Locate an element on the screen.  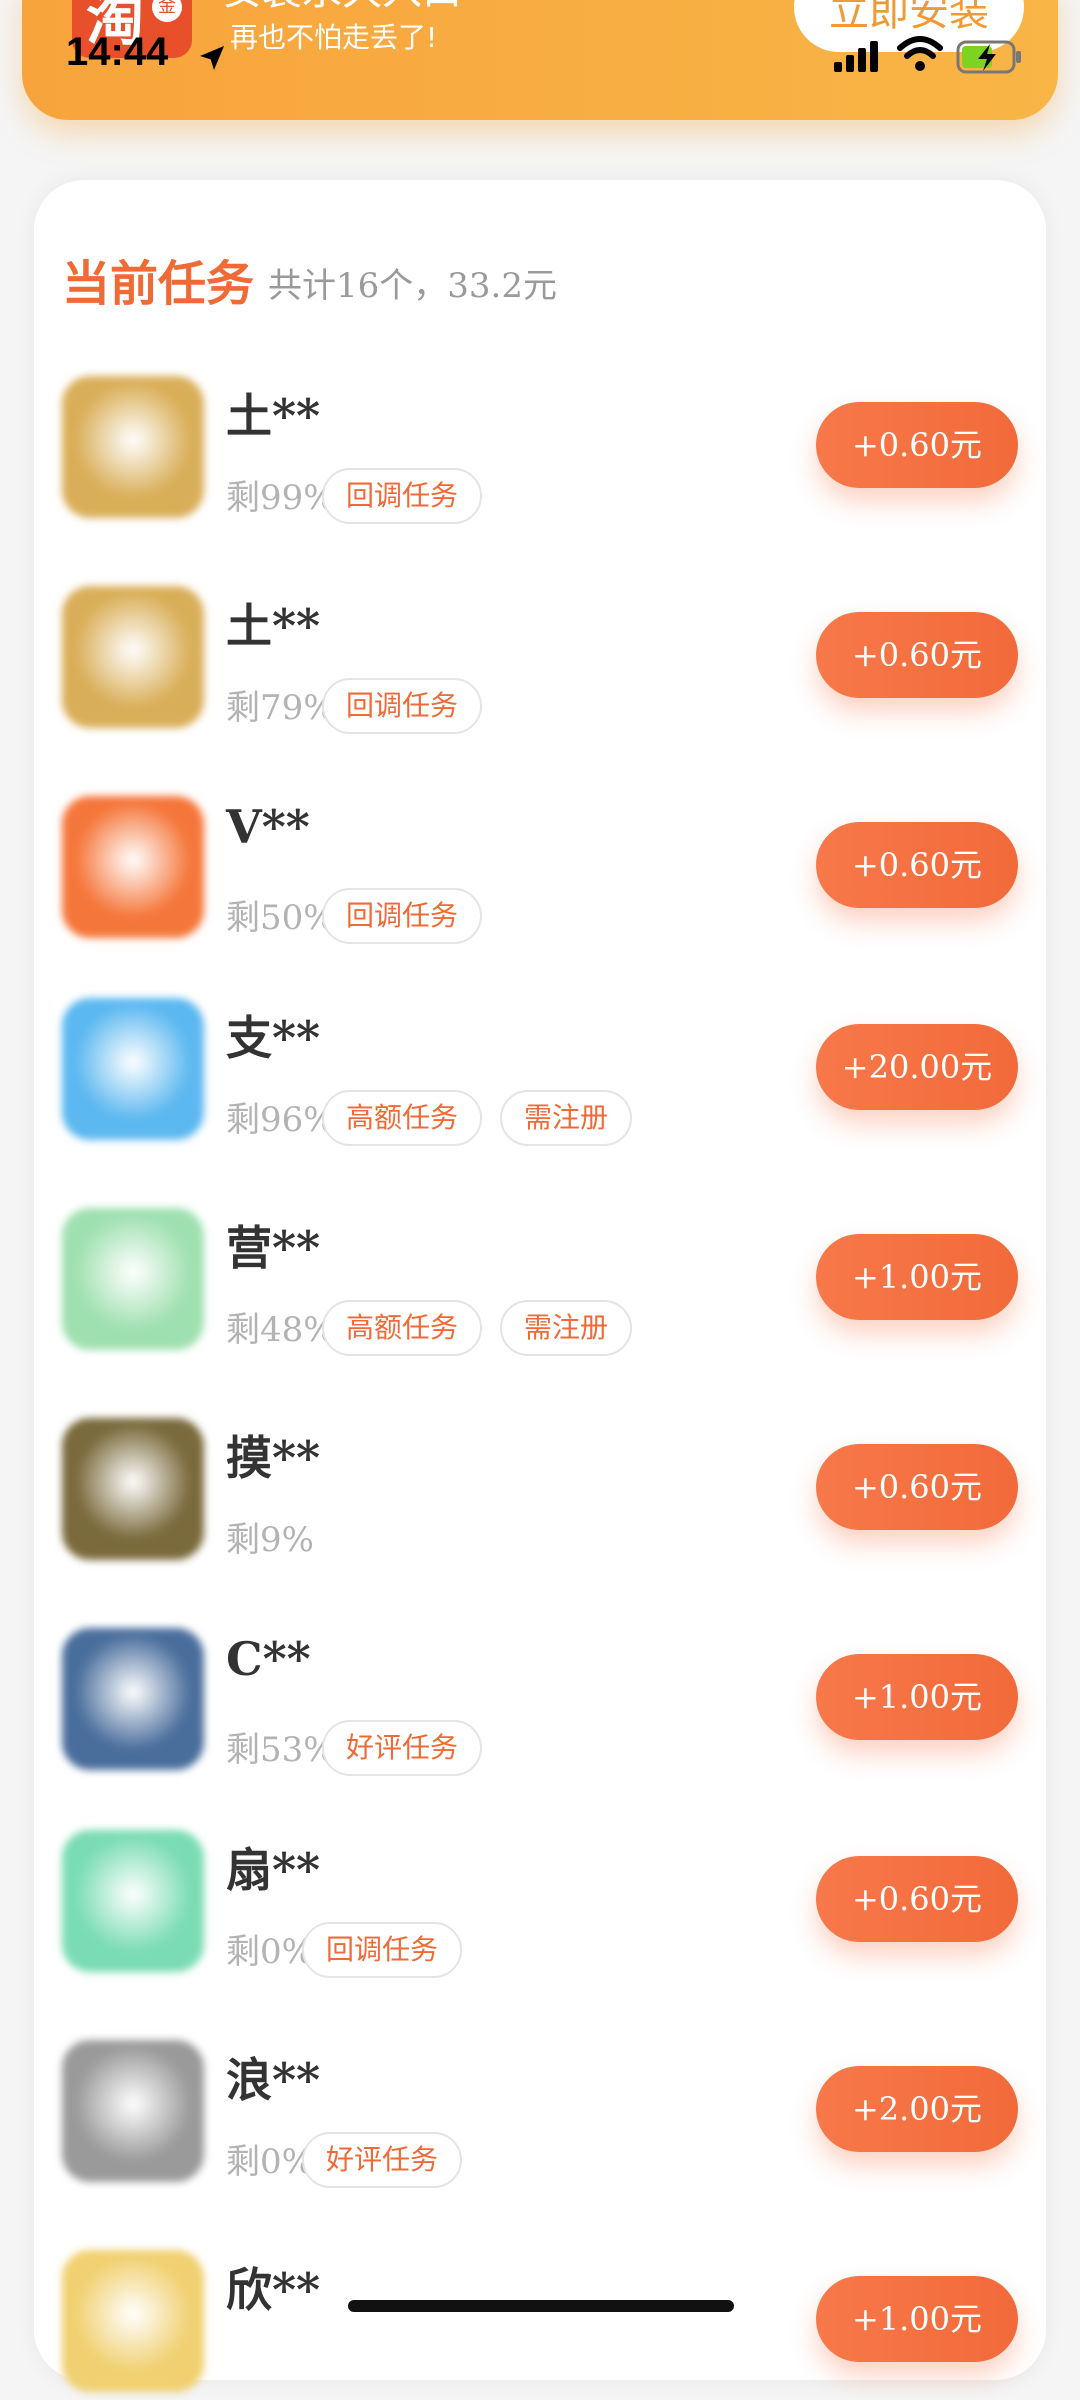
task-row: 支** 剩96% 高额任务 需注册 +20.00元 is located at coordinates (542, 1073).